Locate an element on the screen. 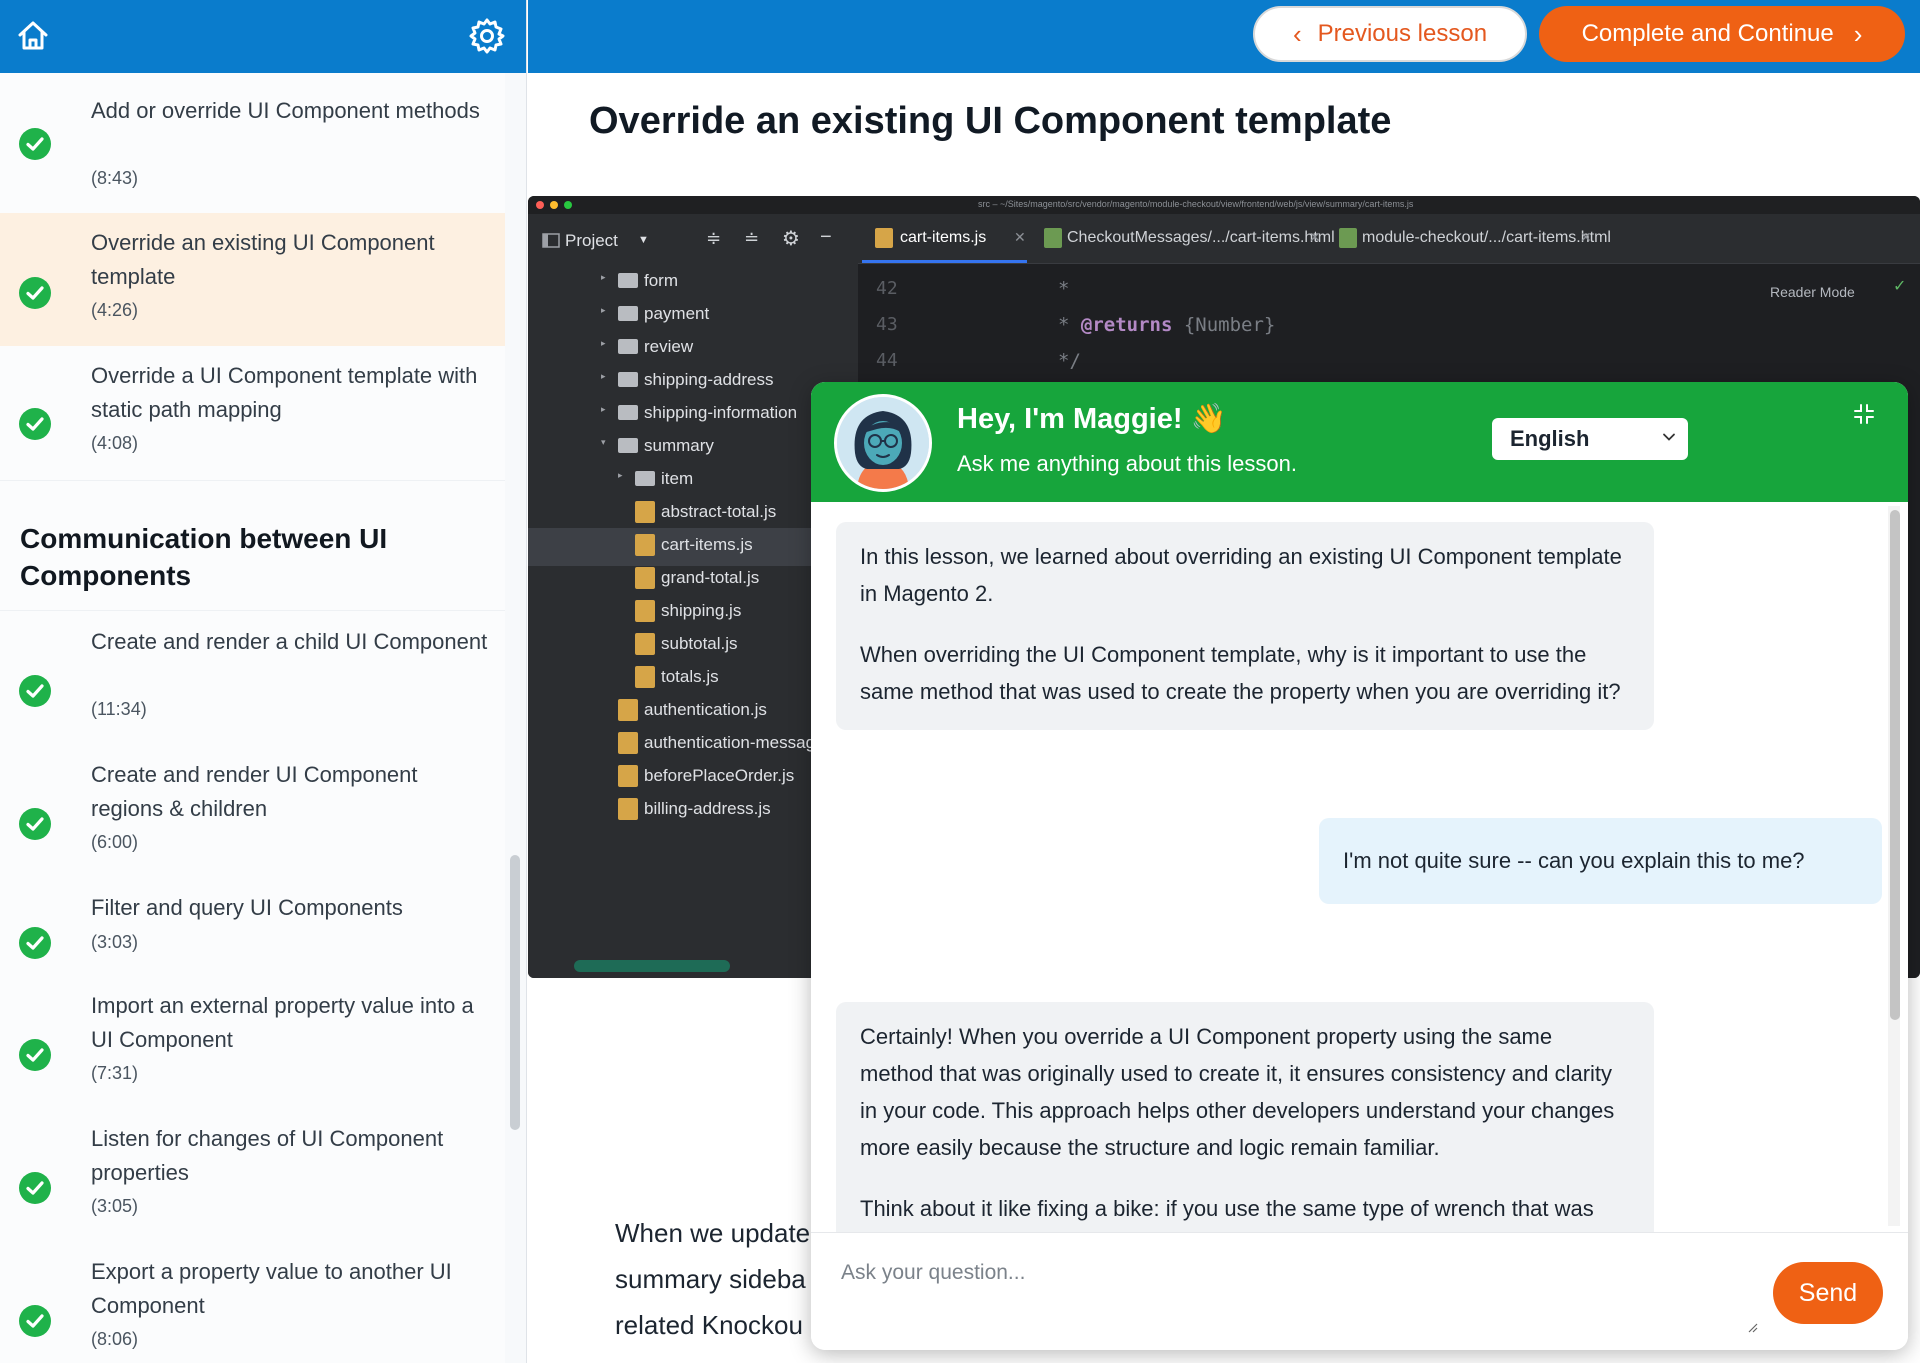 The image size is (1920, 1363). line-number: 44 is located at coordinates (887, 360).